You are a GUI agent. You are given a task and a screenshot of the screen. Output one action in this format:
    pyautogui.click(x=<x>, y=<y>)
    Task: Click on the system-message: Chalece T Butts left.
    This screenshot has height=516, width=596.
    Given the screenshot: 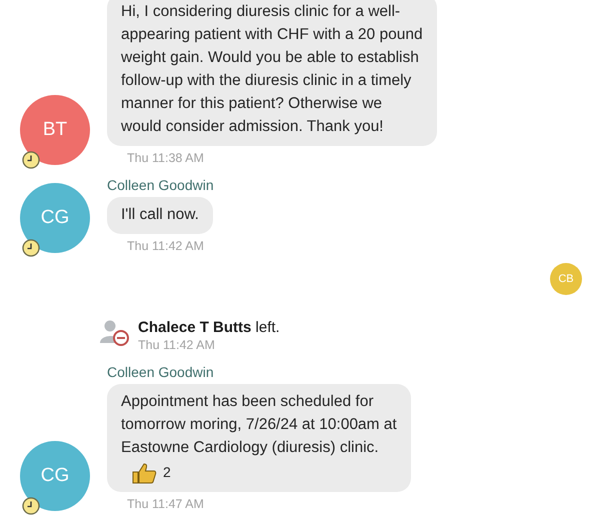 What is the action you would take?
    pyautogui.click(x=209, y=327)
    